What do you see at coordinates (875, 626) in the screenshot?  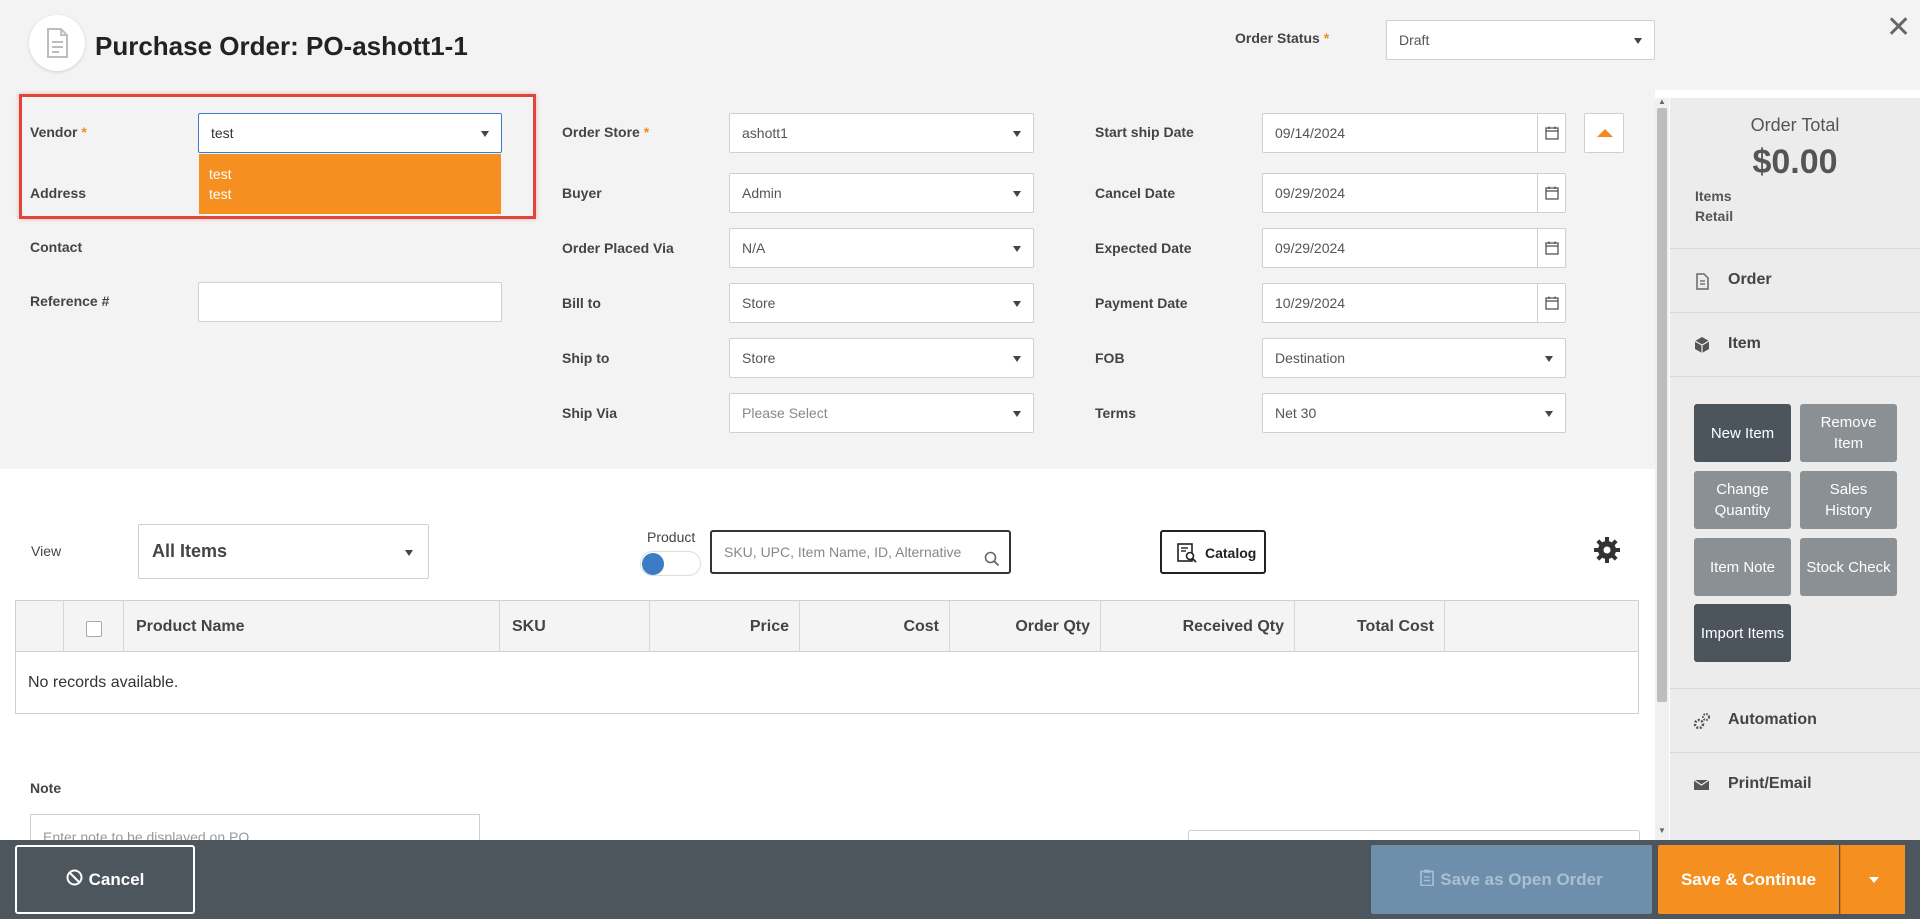 I see `column-header: Cost` at bounding box center [875, 626].